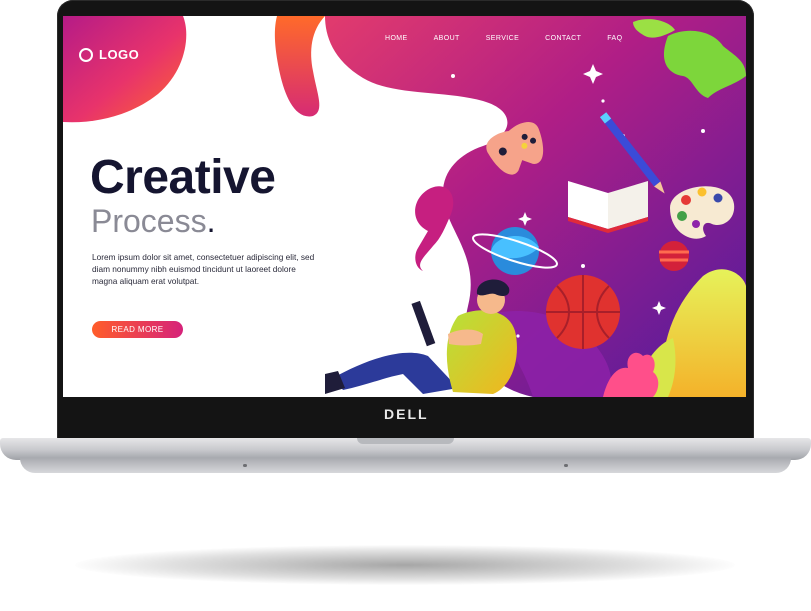 The width and height of the screenshot is (811, 611). Describe the element at coordinates (396, 38) in the screenshot. I see `nav-home: HOME` at that location.